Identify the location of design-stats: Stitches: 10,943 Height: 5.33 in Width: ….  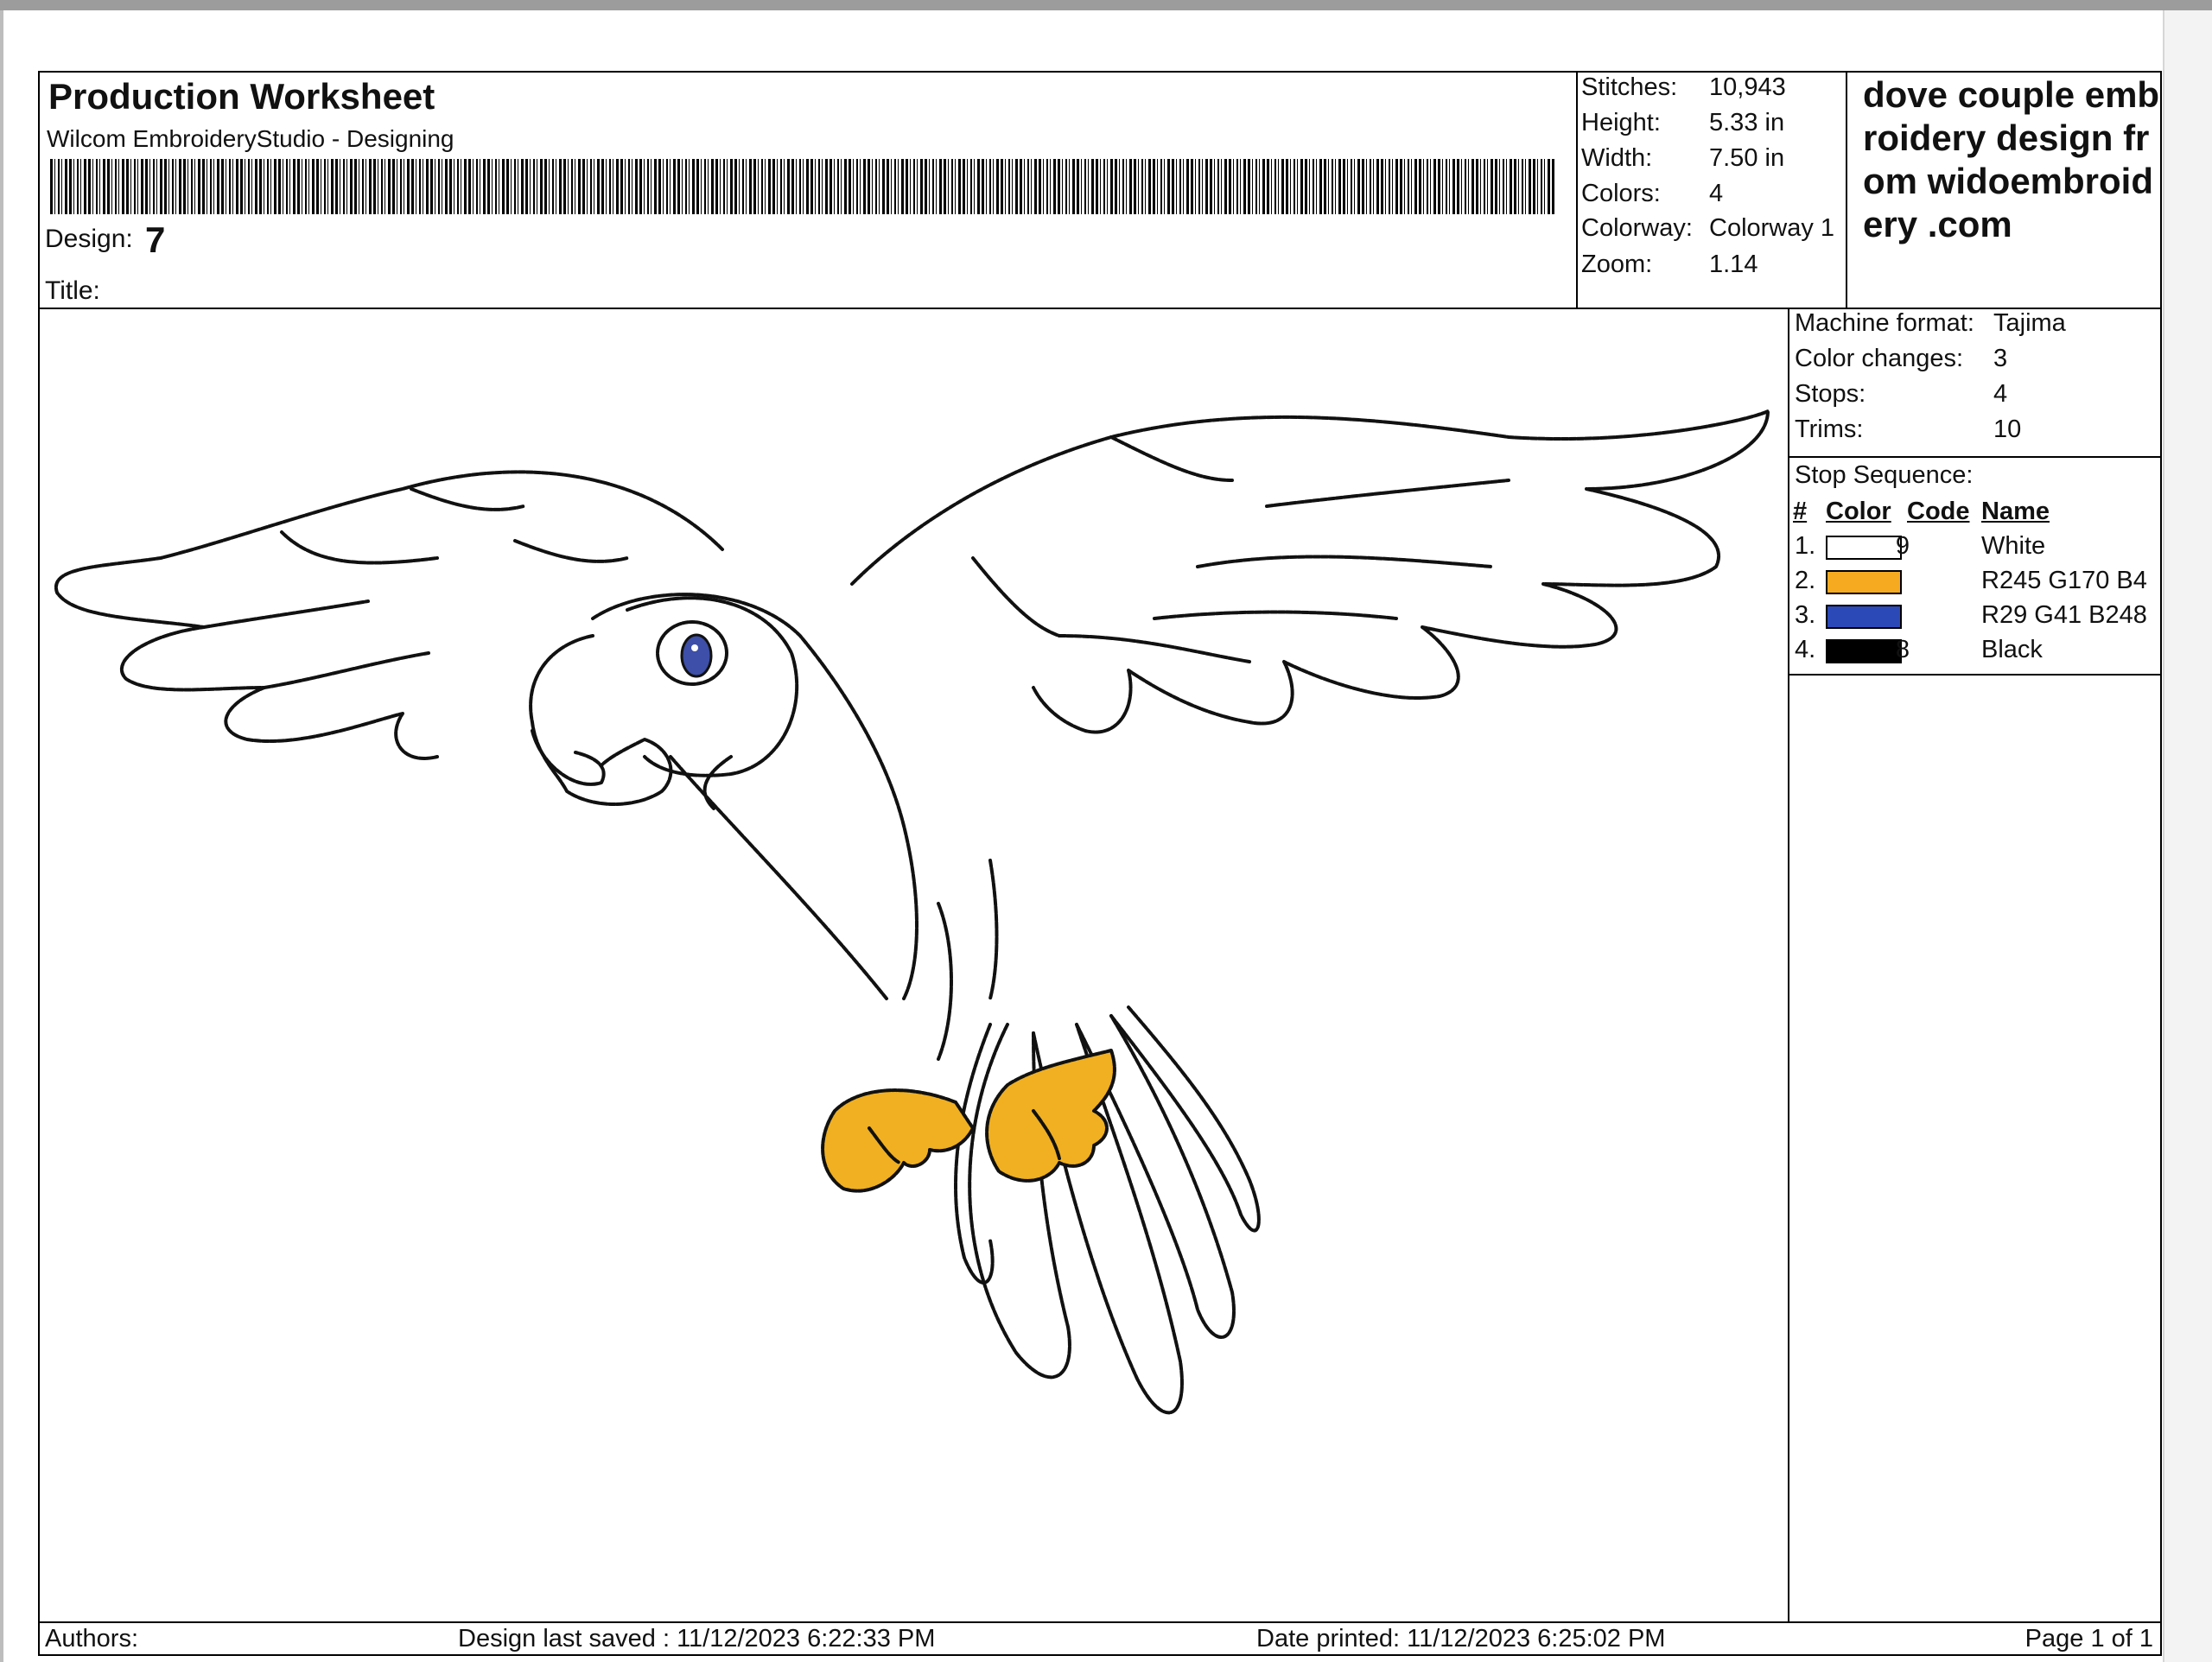
(1711, 190).